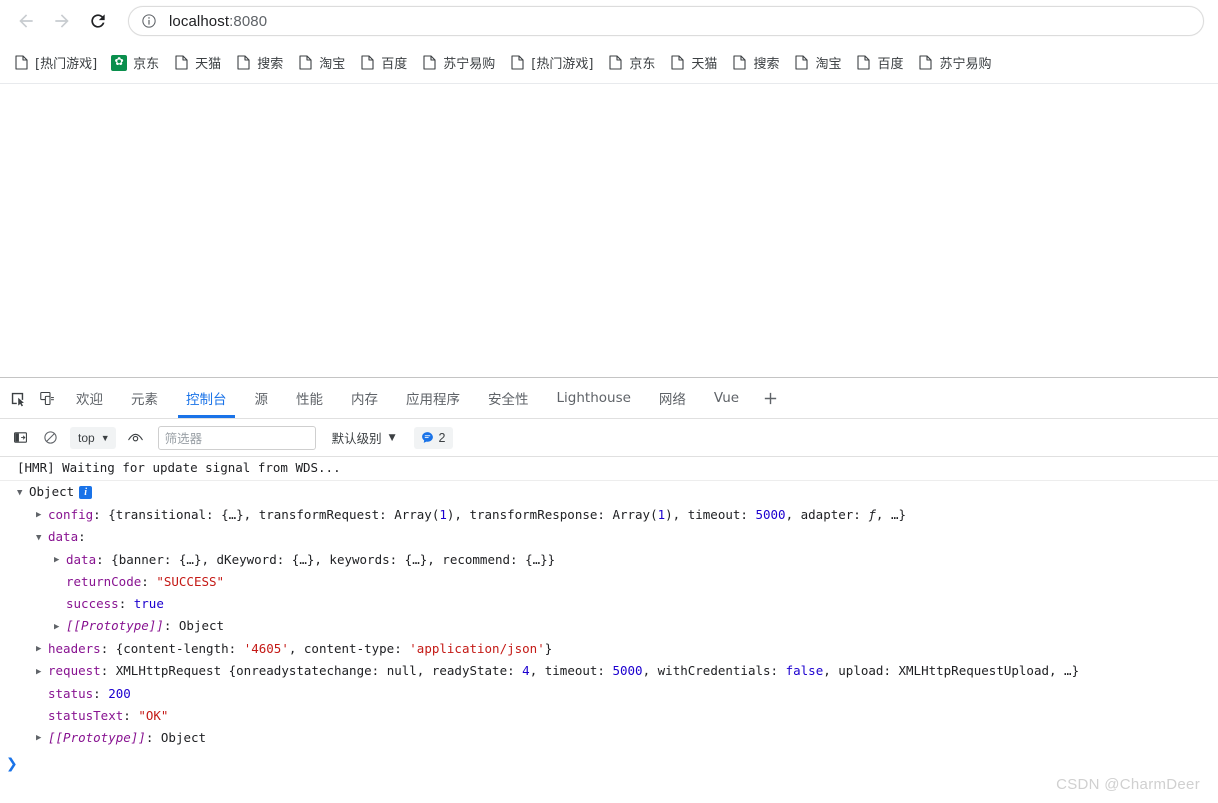  I want to click on console-object-row: status: 200, so click(609, 694).